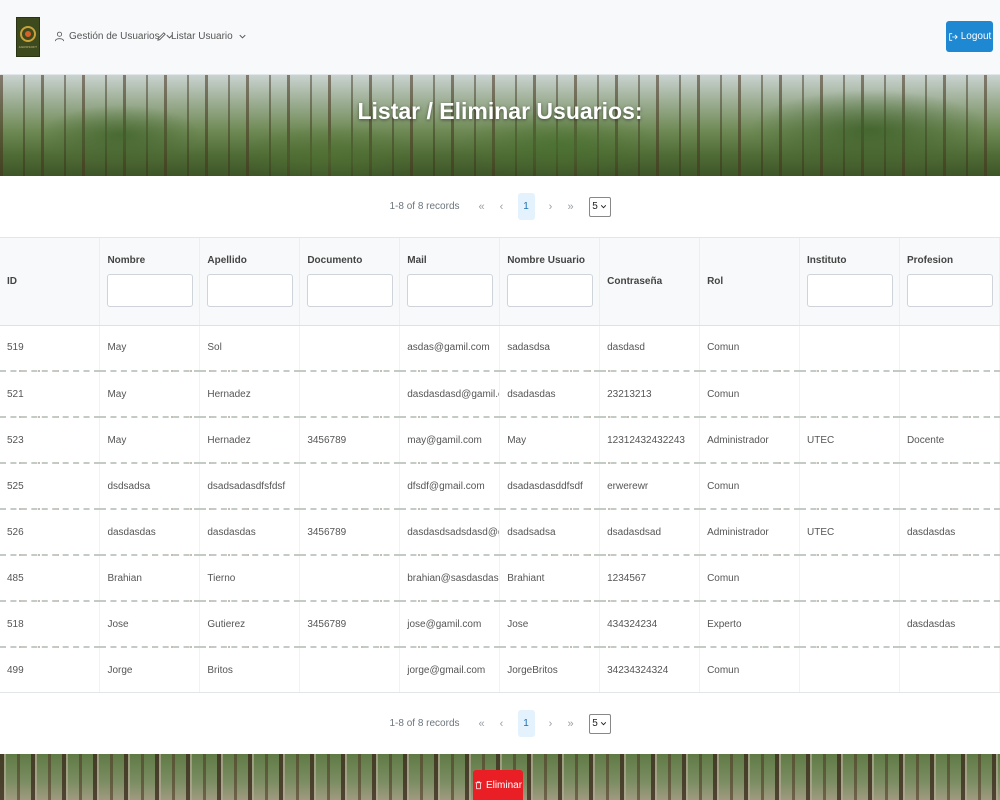  I want to click on column-label: Profesion, so click(930, 261).